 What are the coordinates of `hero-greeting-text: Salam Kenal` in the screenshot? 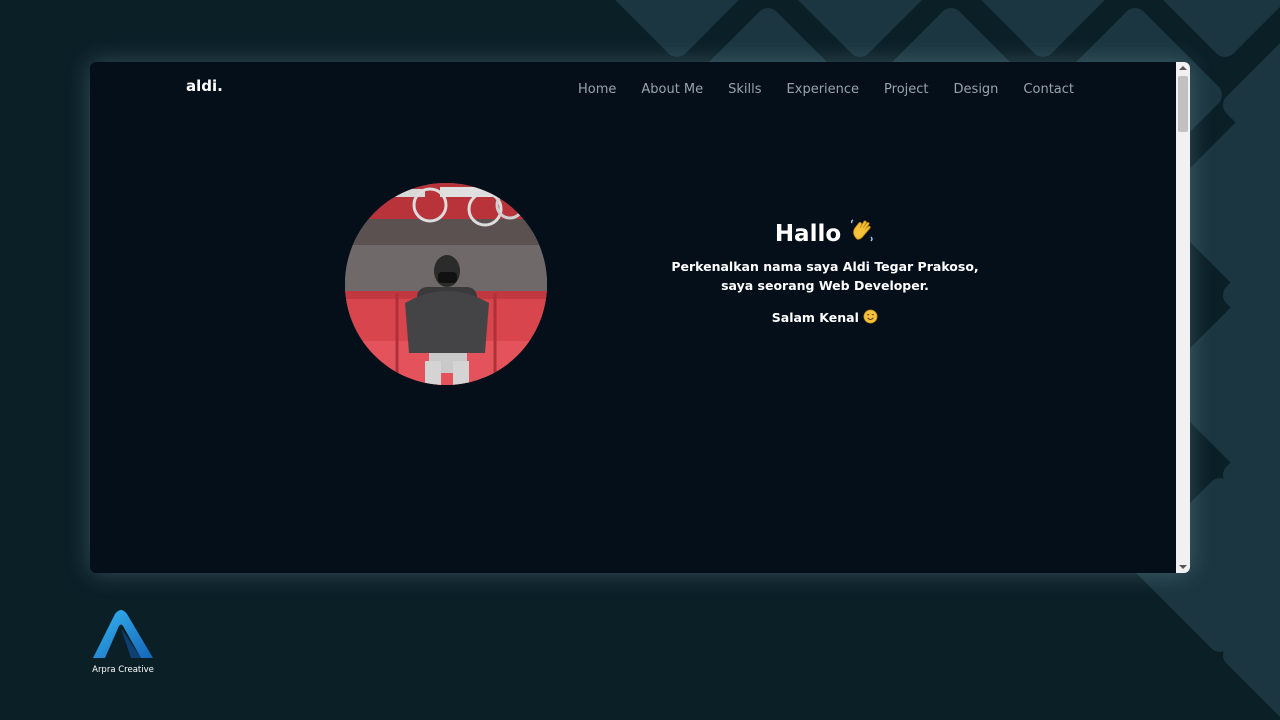 It's located at (815, 317).